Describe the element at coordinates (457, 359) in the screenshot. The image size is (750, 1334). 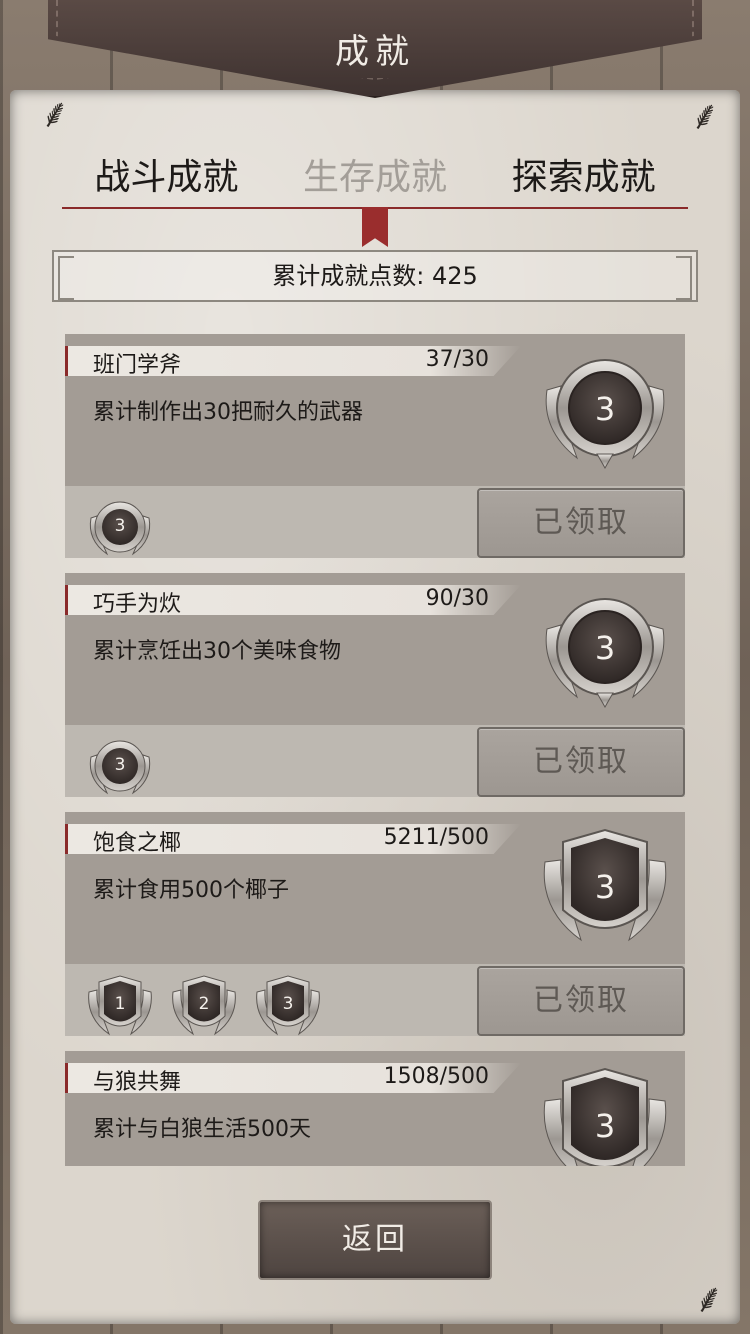
I see `achievement-progress: 37/30` at that location.